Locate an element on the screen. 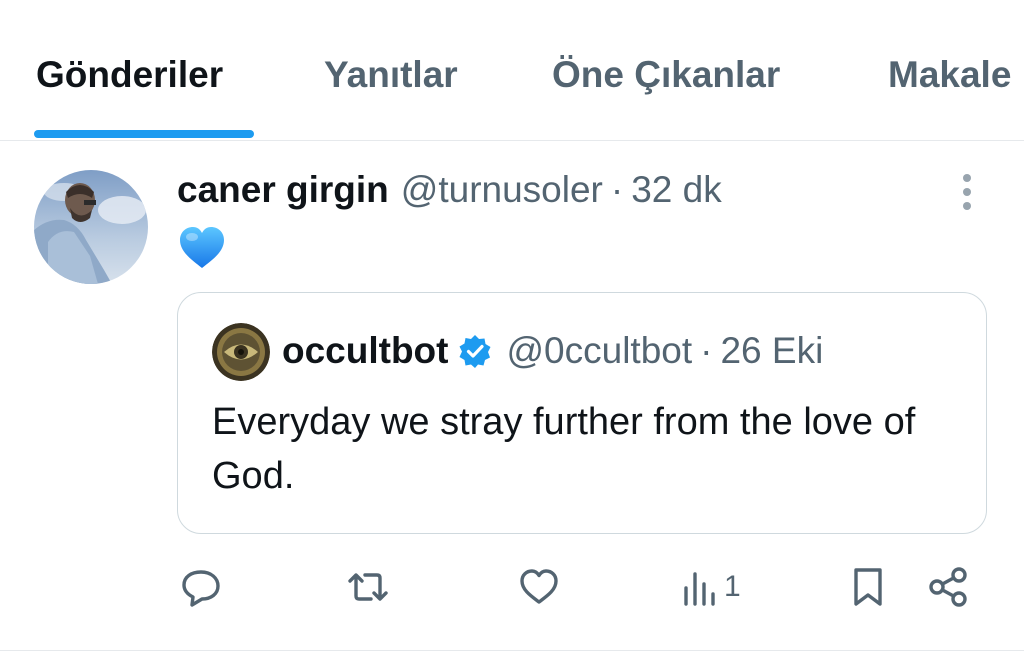  share-icon is located at coordinates (948, 587).